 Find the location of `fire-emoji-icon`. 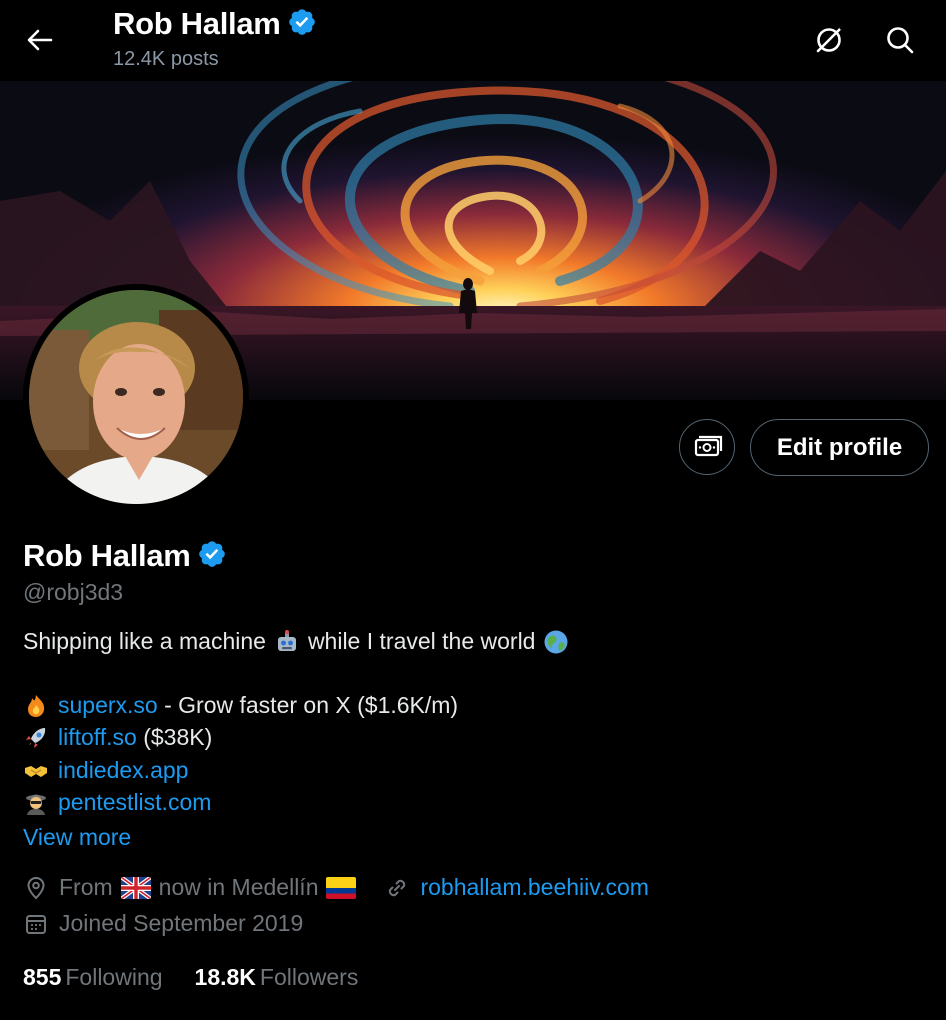

fire-emoji-icon is located at coordinates (36, 706).